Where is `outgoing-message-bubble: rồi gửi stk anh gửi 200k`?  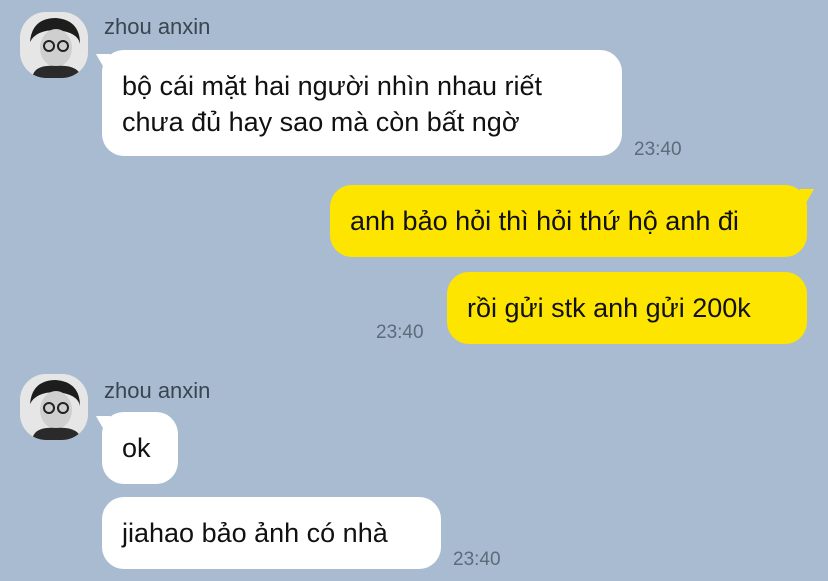
outgoing-message-bubble: rồi gửi stk anh gửi 200k is located at coordinates (627, 308).